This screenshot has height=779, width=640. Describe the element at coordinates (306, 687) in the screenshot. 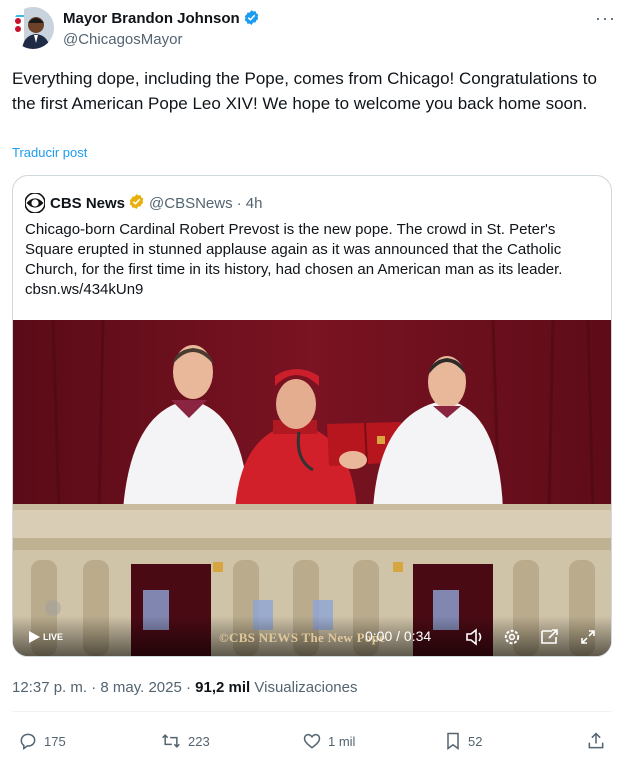

I see `views-label: Visualizaciones` at that location.